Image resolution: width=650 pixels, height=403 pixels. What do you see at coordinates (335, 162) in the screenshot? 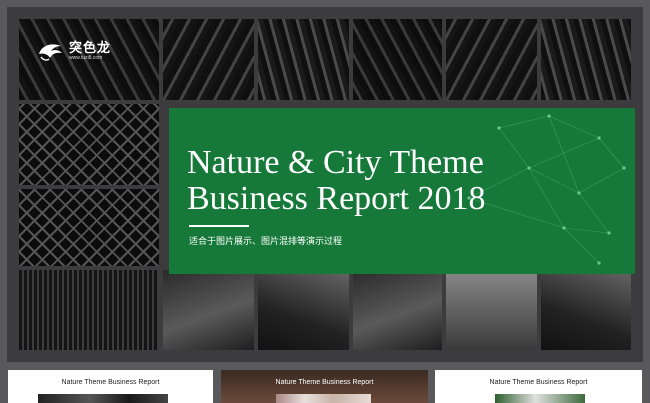
I see `title-line-1: Nature & City Theme` at bounding box center [335, 162].